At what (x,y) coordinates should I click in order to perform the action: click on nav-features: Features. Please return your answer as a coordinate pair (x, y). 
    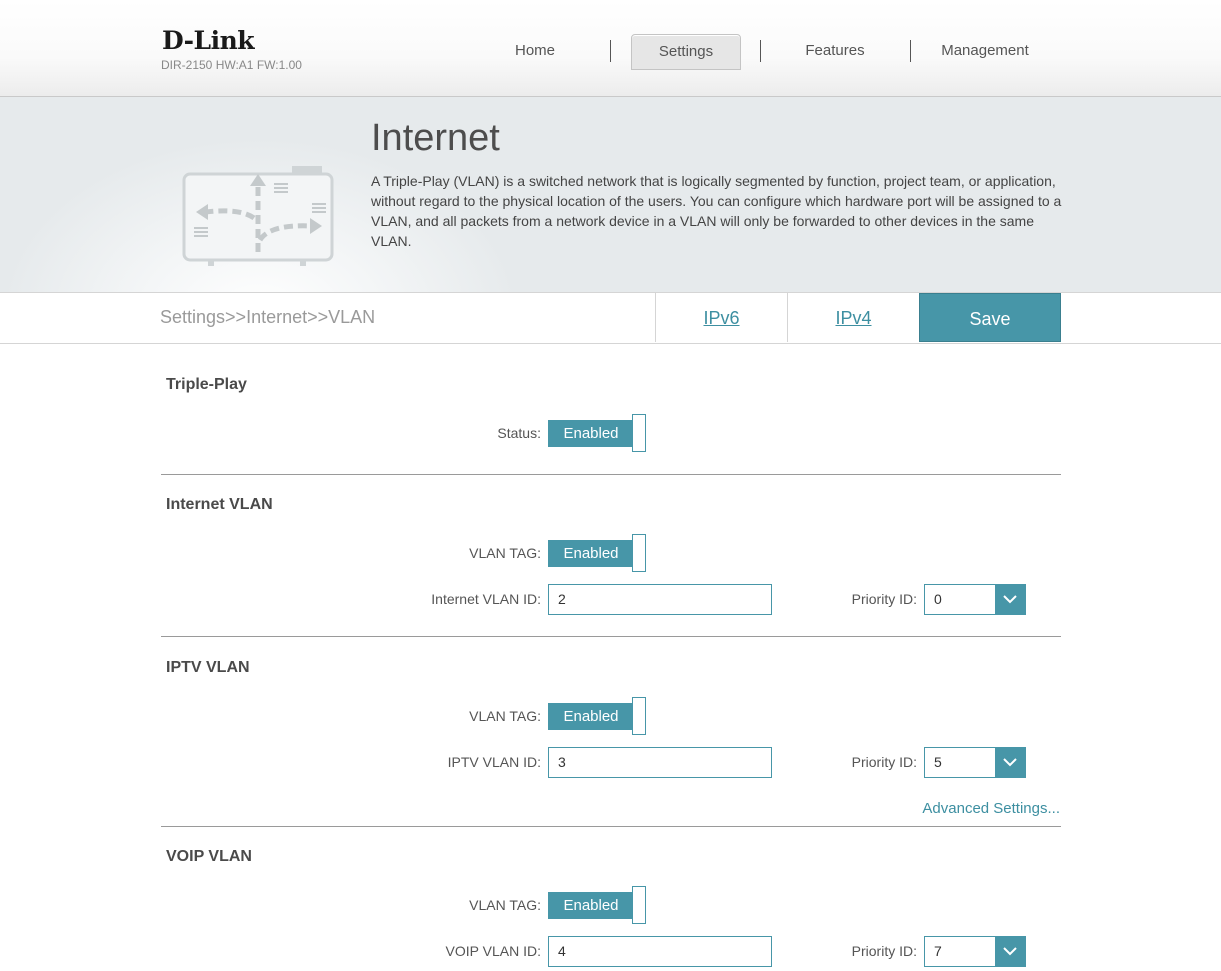
    Looking at the image, I should click on (835, 51).